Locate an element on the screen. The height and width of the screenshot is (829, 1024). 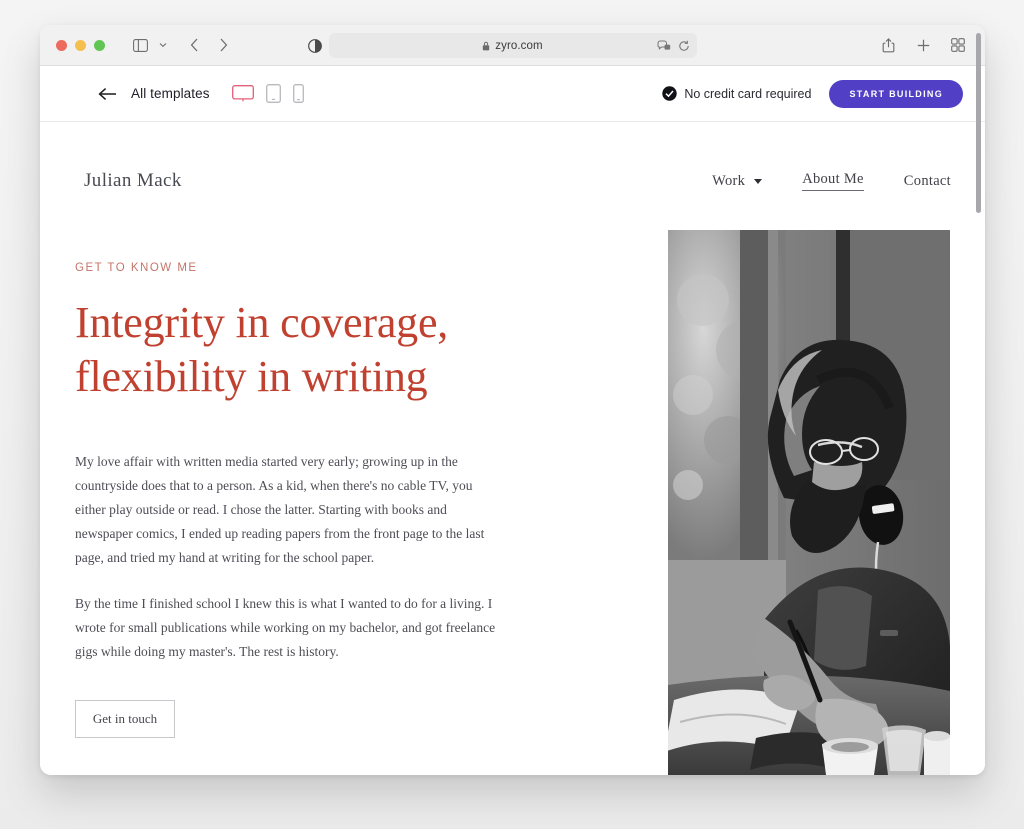
window-traffic-lights is located at coordinates (80, 45).